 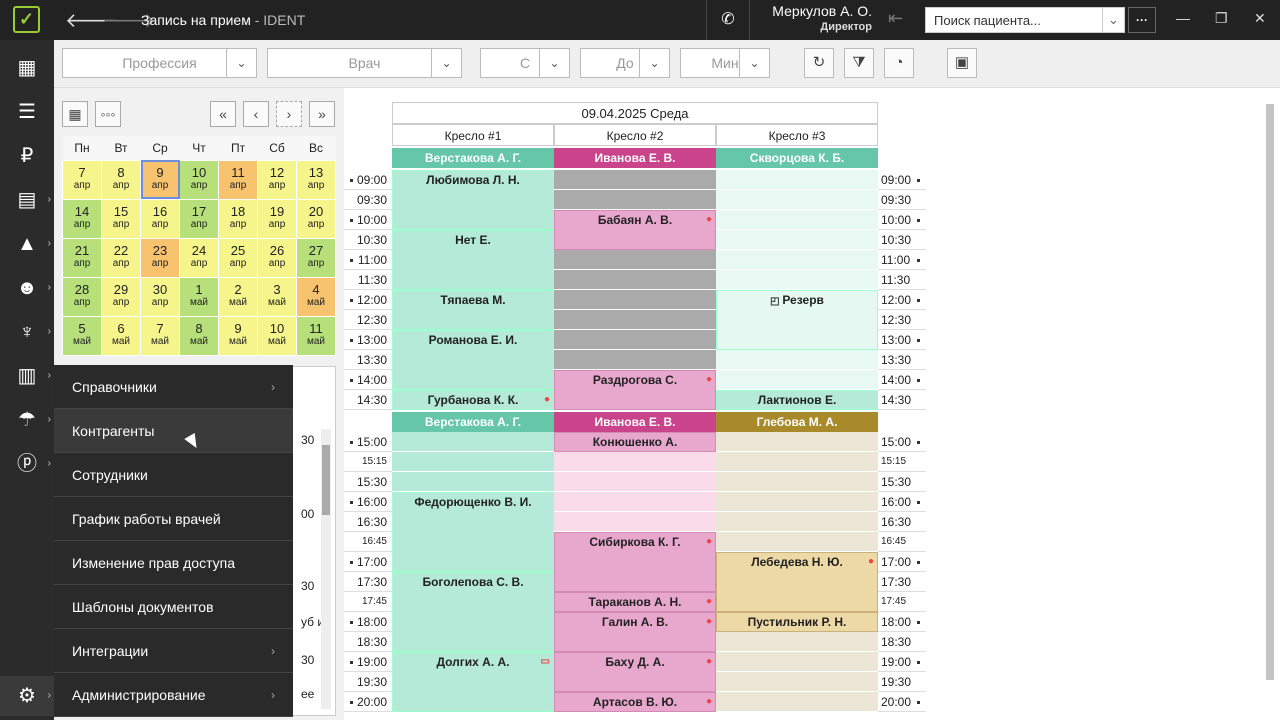 I want to click on mini-scrollbar, so click(x=326, y=569).